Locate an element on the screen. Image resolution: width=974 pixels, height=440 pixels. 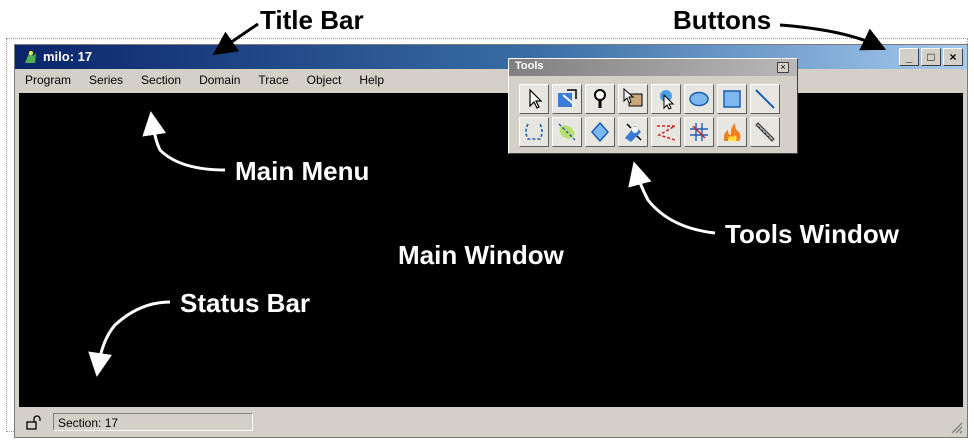
tool-grab is located at coordinates (633, 132).